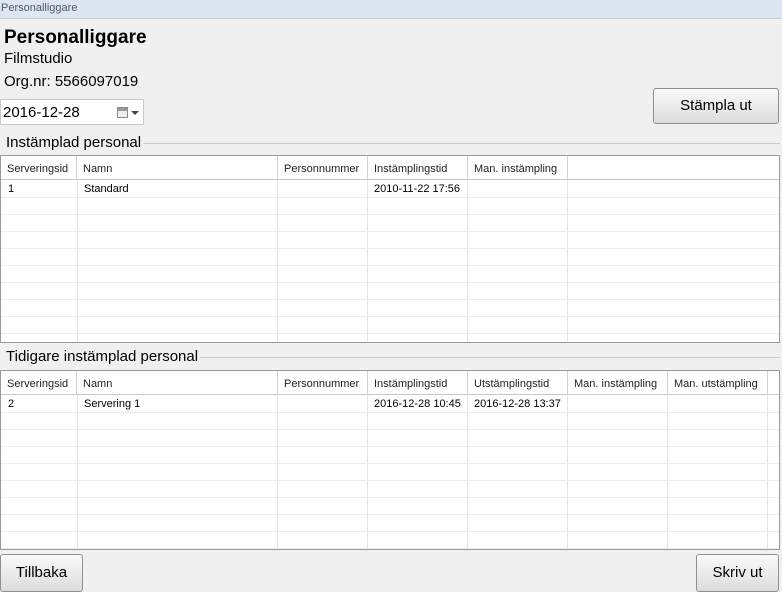 The height and width of the screenshot is (592, 782). Describe the element at coordinates (38, 58) in the screenshot. I see `company-name: Filmstudio` at that location.